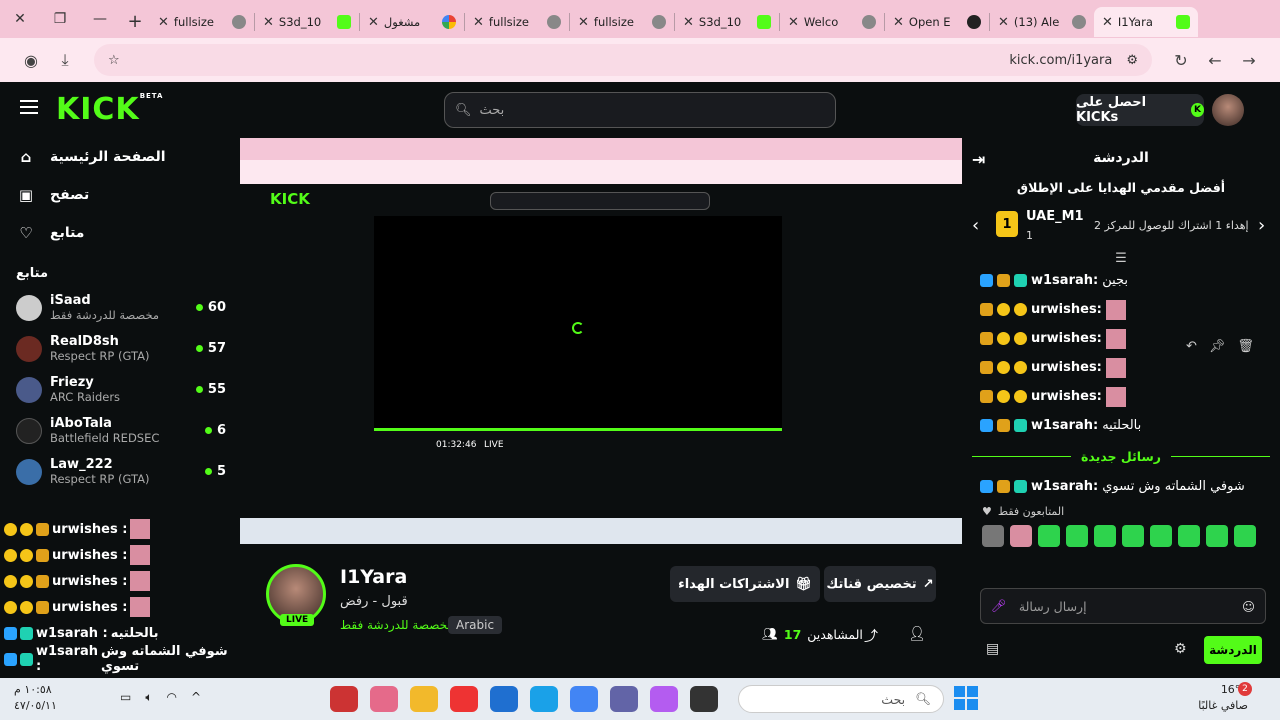  What do you see at coordinates (384, 699) in the screenshot?
I see `browser-app-icon` at bounding box center [384, 699].